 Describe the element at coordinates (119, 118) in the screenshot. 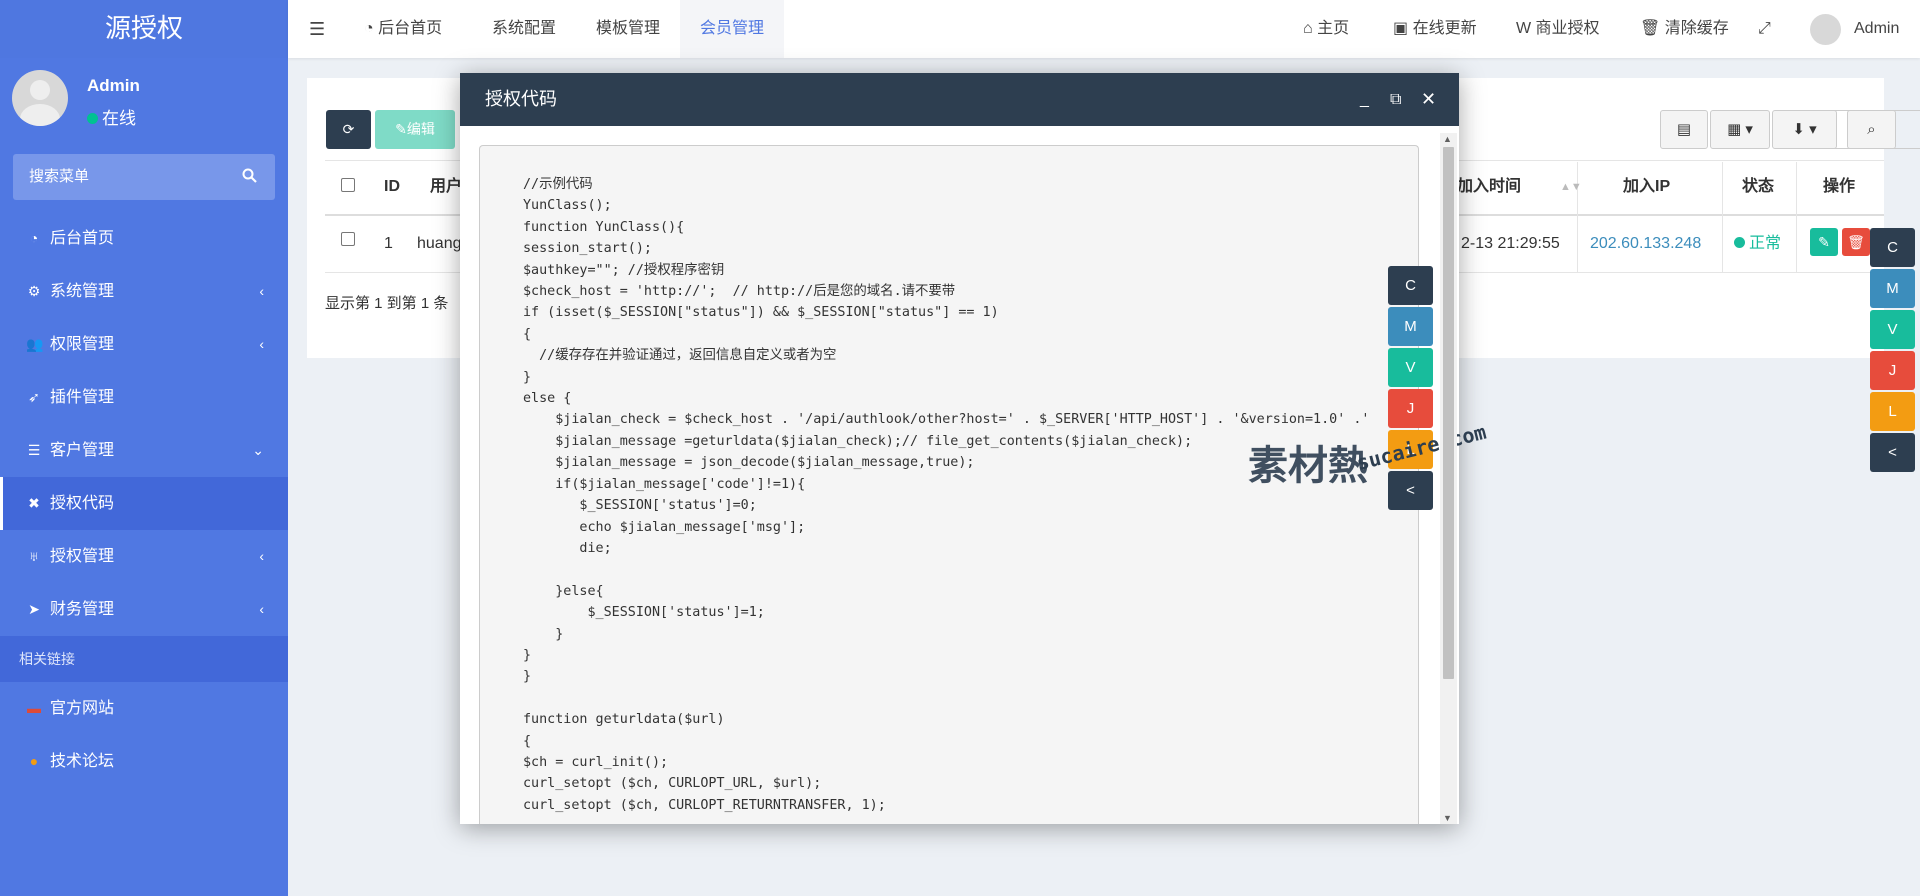

I see `user-status-text: 在线` at that location.